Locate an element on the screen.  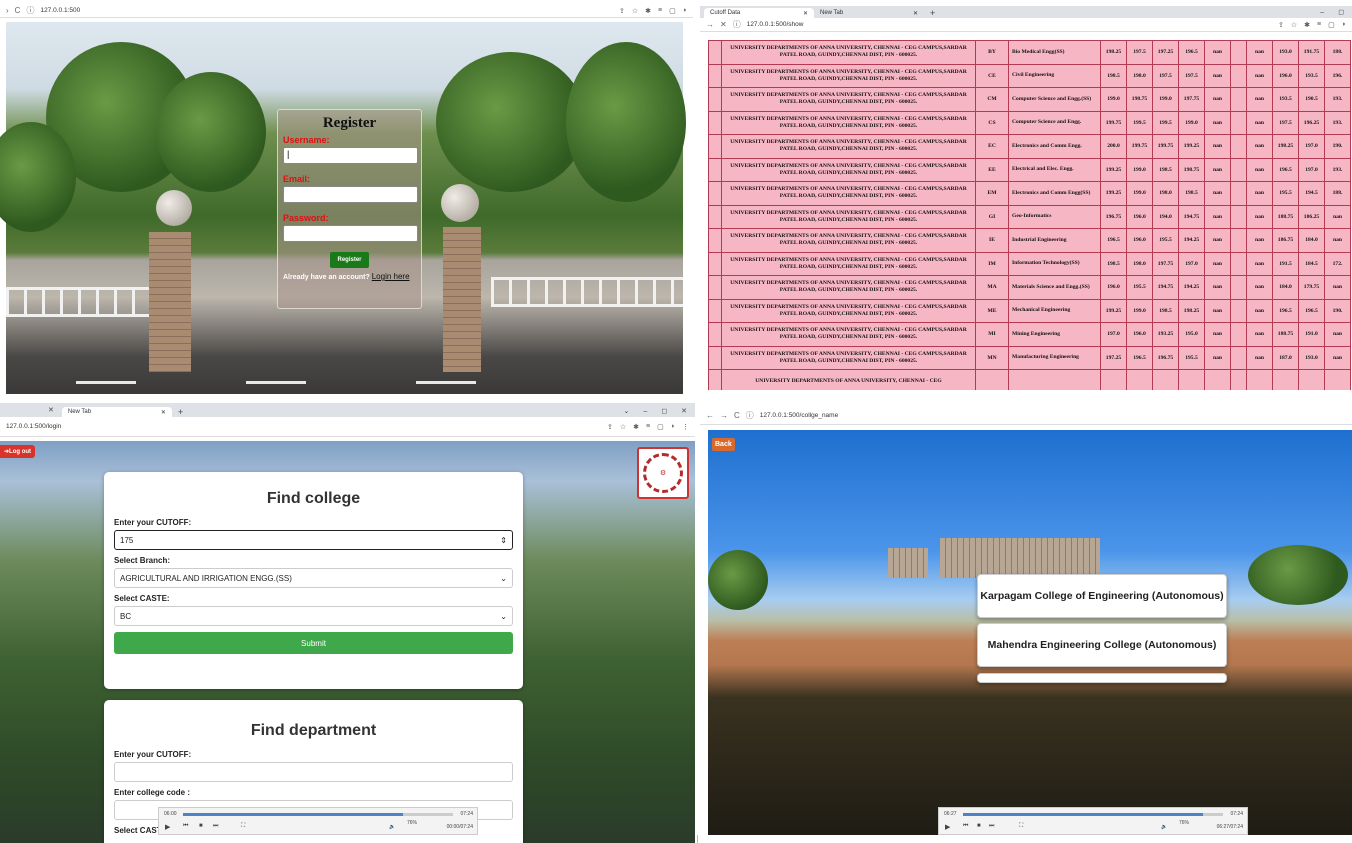
url-text: 127.0.0.1:500 is located at coordinates (326, 10).